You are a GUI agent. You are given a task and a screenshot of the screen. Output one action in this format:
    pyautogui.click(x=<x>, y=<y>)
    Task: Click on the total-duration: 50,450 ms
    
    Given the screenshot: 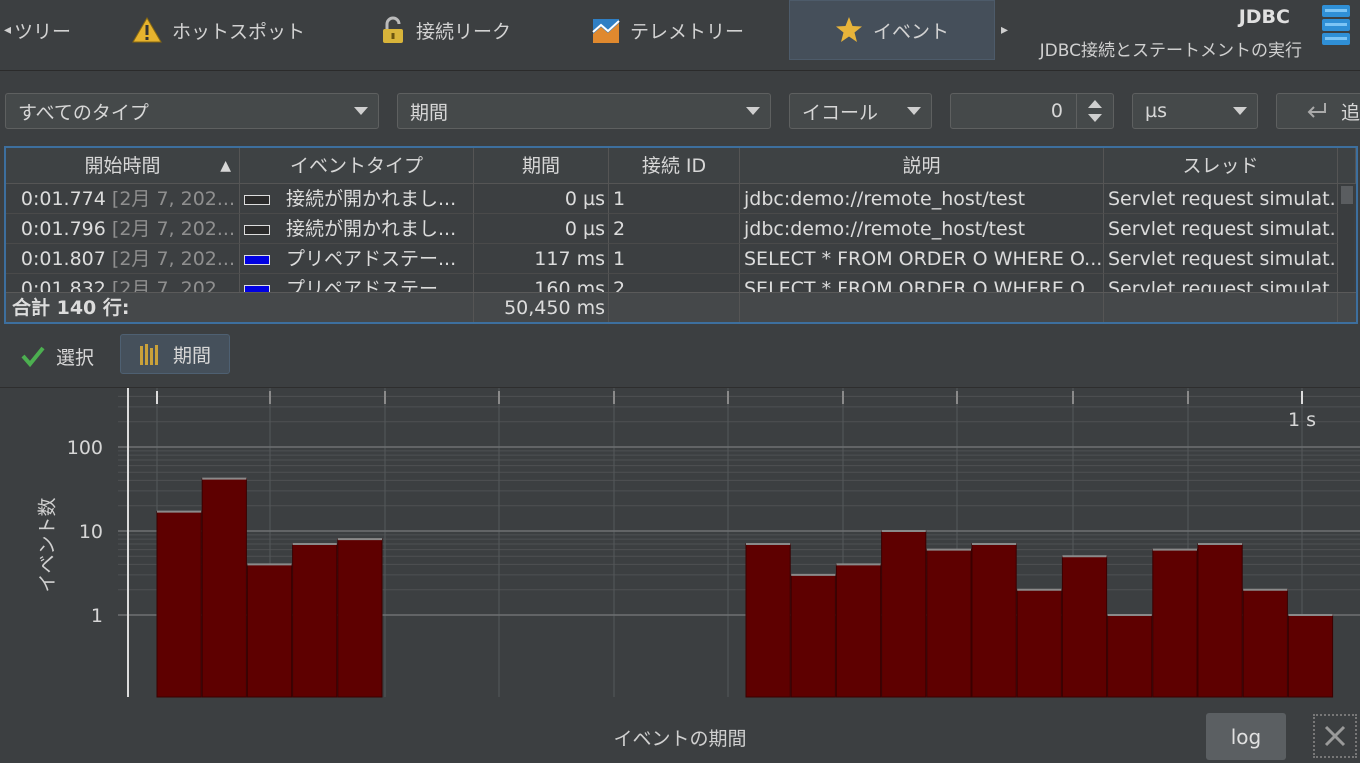 What is the action you would take?
    pyautogui.click(x=541, y=307)
    